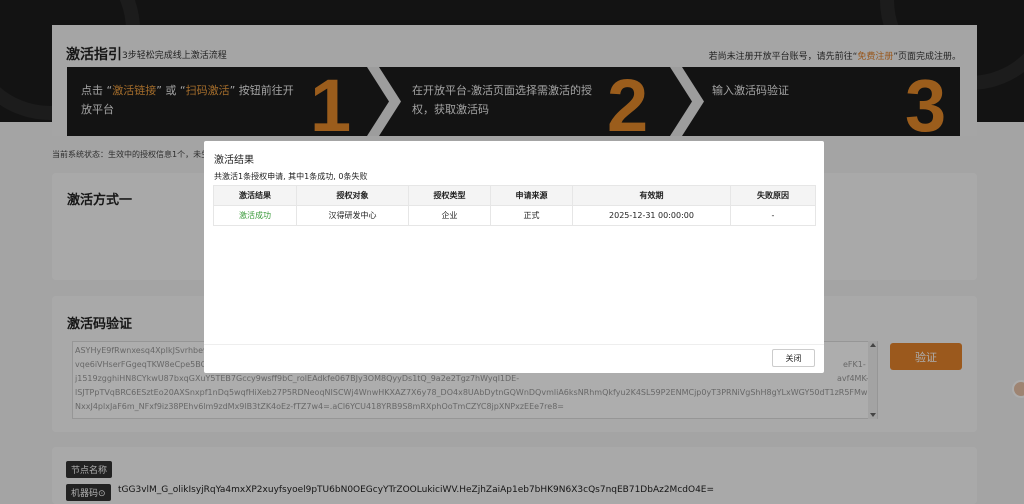 The image size is (1024, 504). Describe the element at coordinates (651, 215) in the screenshot. I see `validity-period: 2025-12-31 00:00:00` at that location.